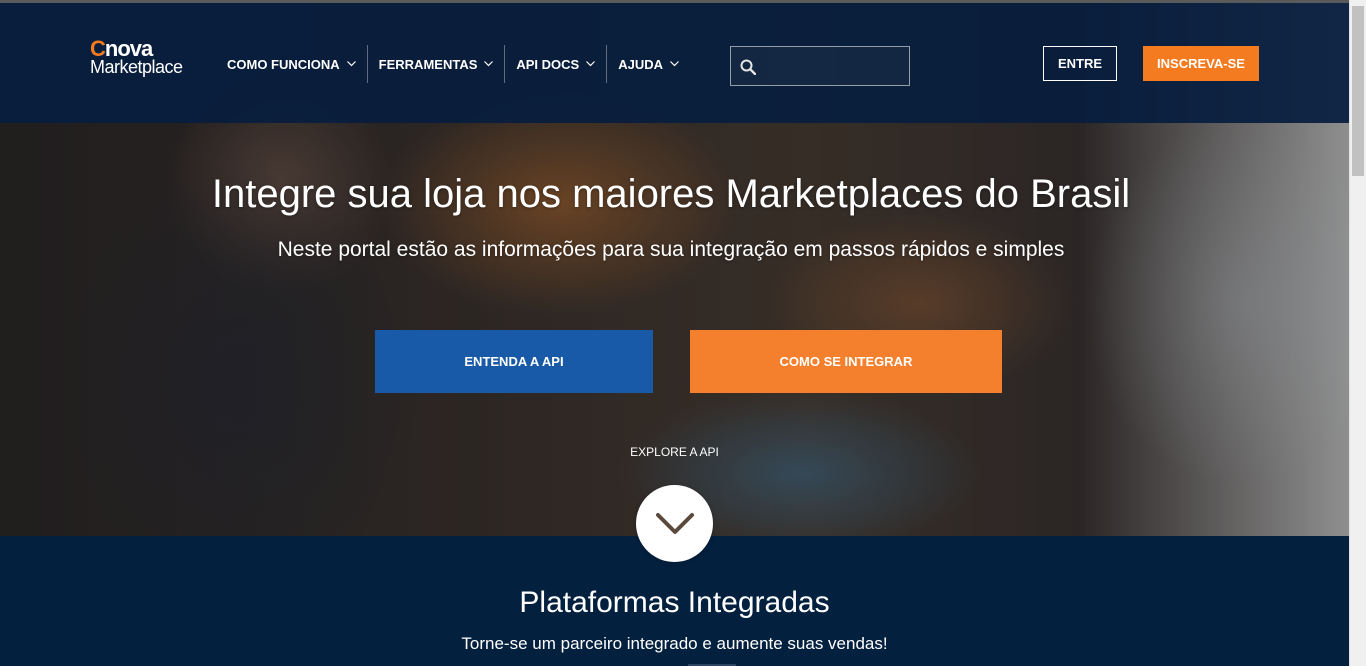  What do you see at coordinates (283, 64) in the screenshot?
I see `nav-item-label: COMO FUNCIONA` at bounding box center [283, 64].